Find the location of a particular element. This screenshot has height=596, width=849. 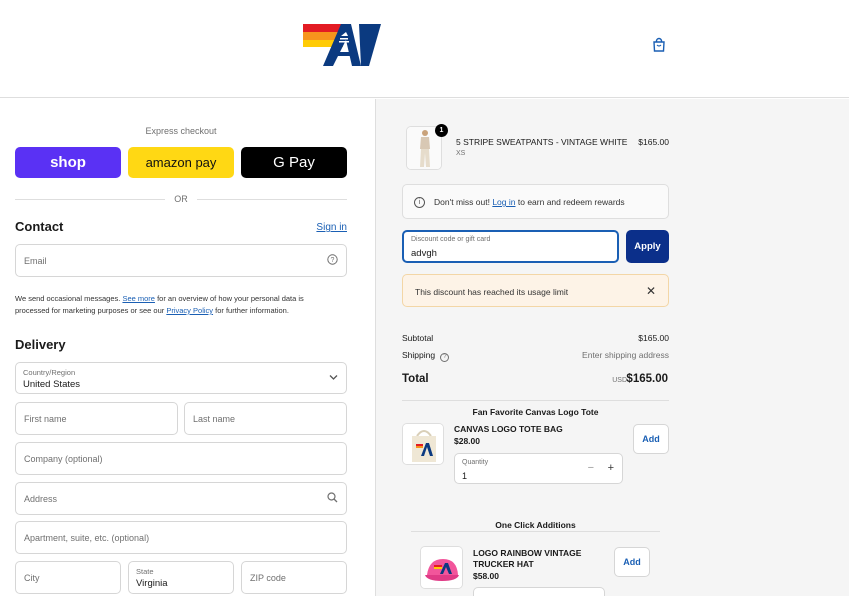

tote-bag-image is located at coordinates (423, 444).